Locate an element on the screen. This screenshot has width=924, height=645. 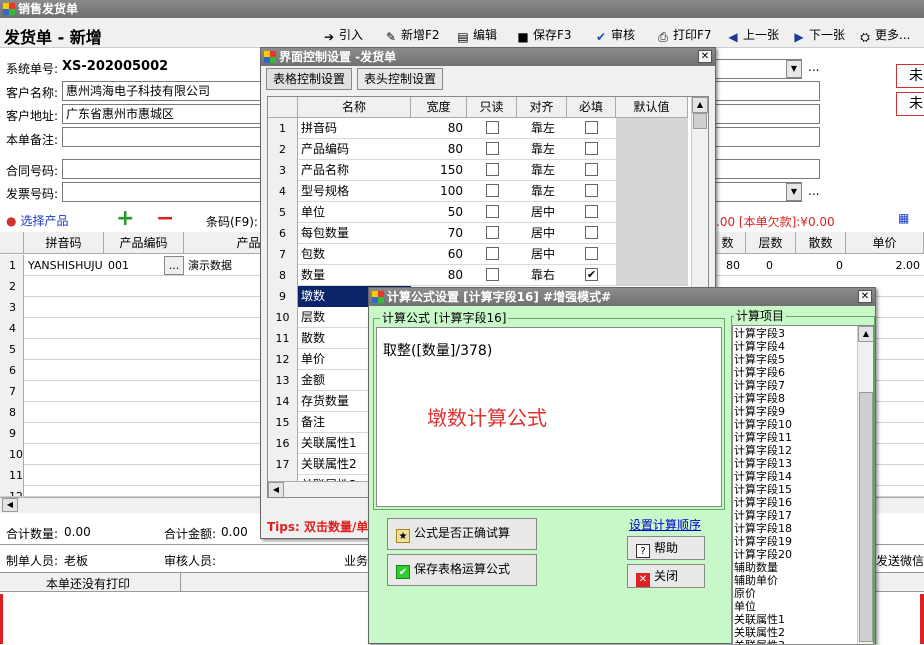
list-item: 计算字段19 is located at coordinates (763, 541).